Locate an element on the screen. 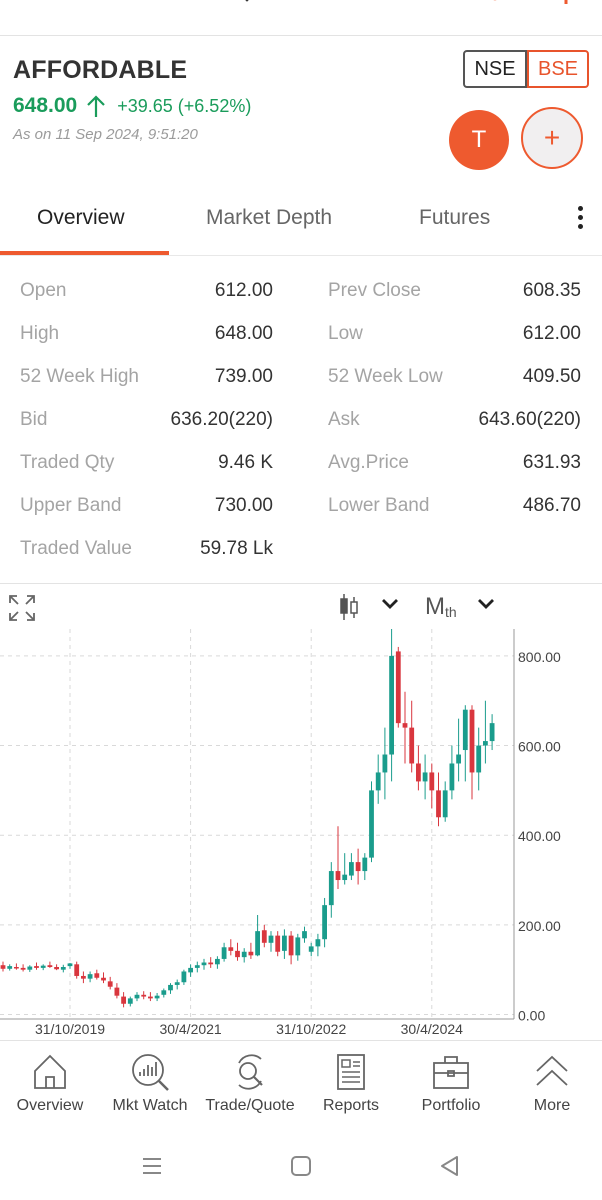 The height and width of the screenshot is (1200, 602). stat-label: High is located at coordinates (40, 333).